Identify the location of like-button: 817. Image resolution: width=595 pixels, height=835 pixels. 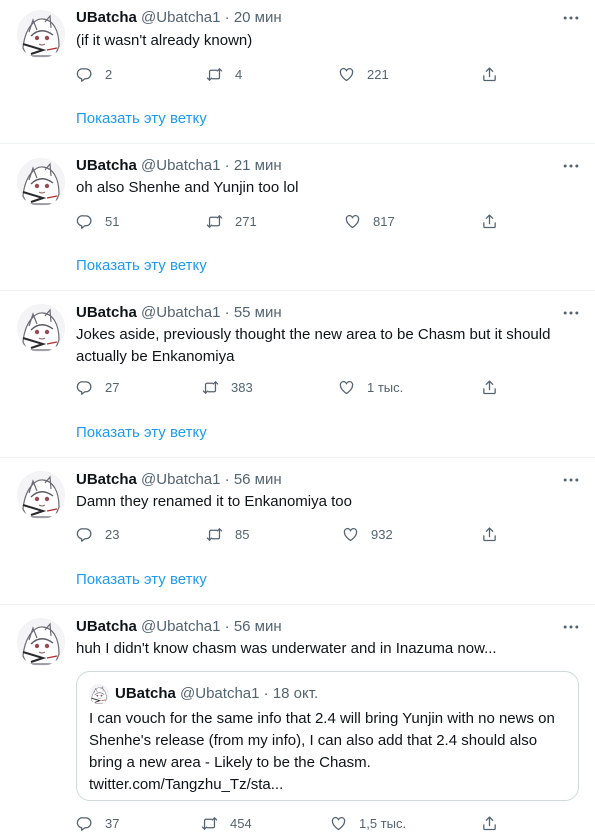
(369, 221).